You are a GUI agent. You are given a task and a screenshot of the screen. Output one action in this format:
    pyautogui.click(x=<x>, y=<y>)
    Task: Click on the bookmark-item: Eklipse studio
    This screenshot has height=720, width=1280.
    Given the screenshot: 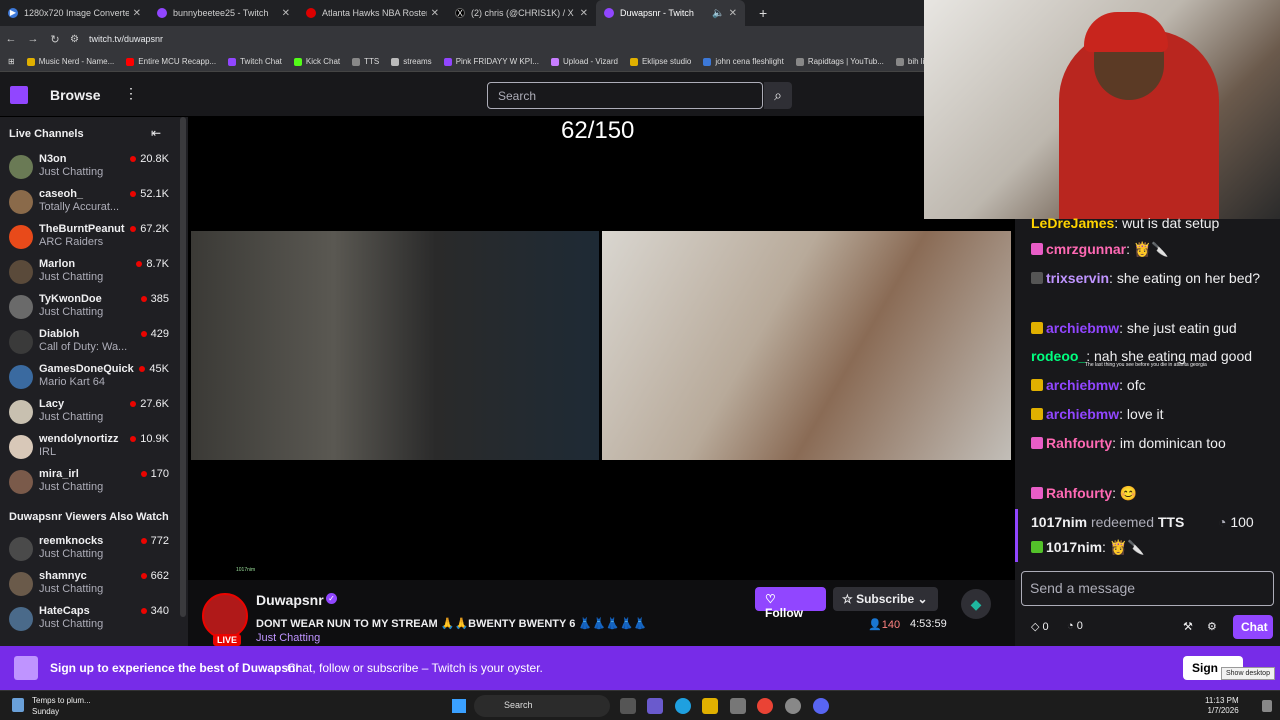 What is the action you would take?
    pyautogui.click(x=660, y=61)
    